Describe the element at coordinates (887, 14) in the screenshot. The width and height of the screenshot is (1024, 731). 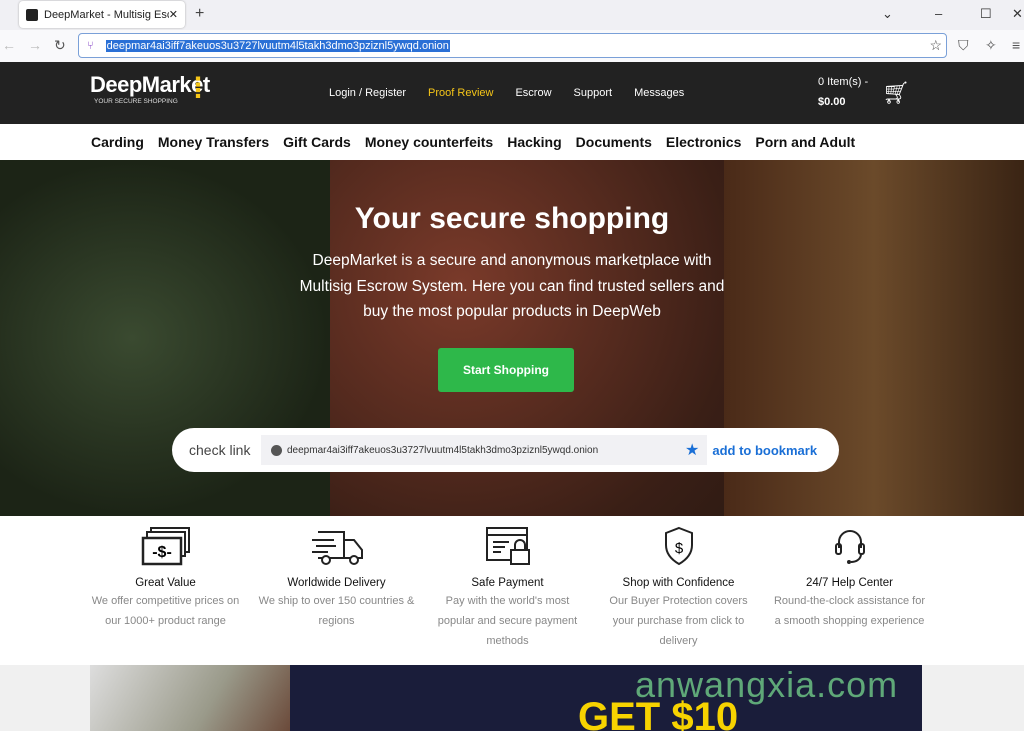
I see `tab-list-icon: ⌄` at that location.